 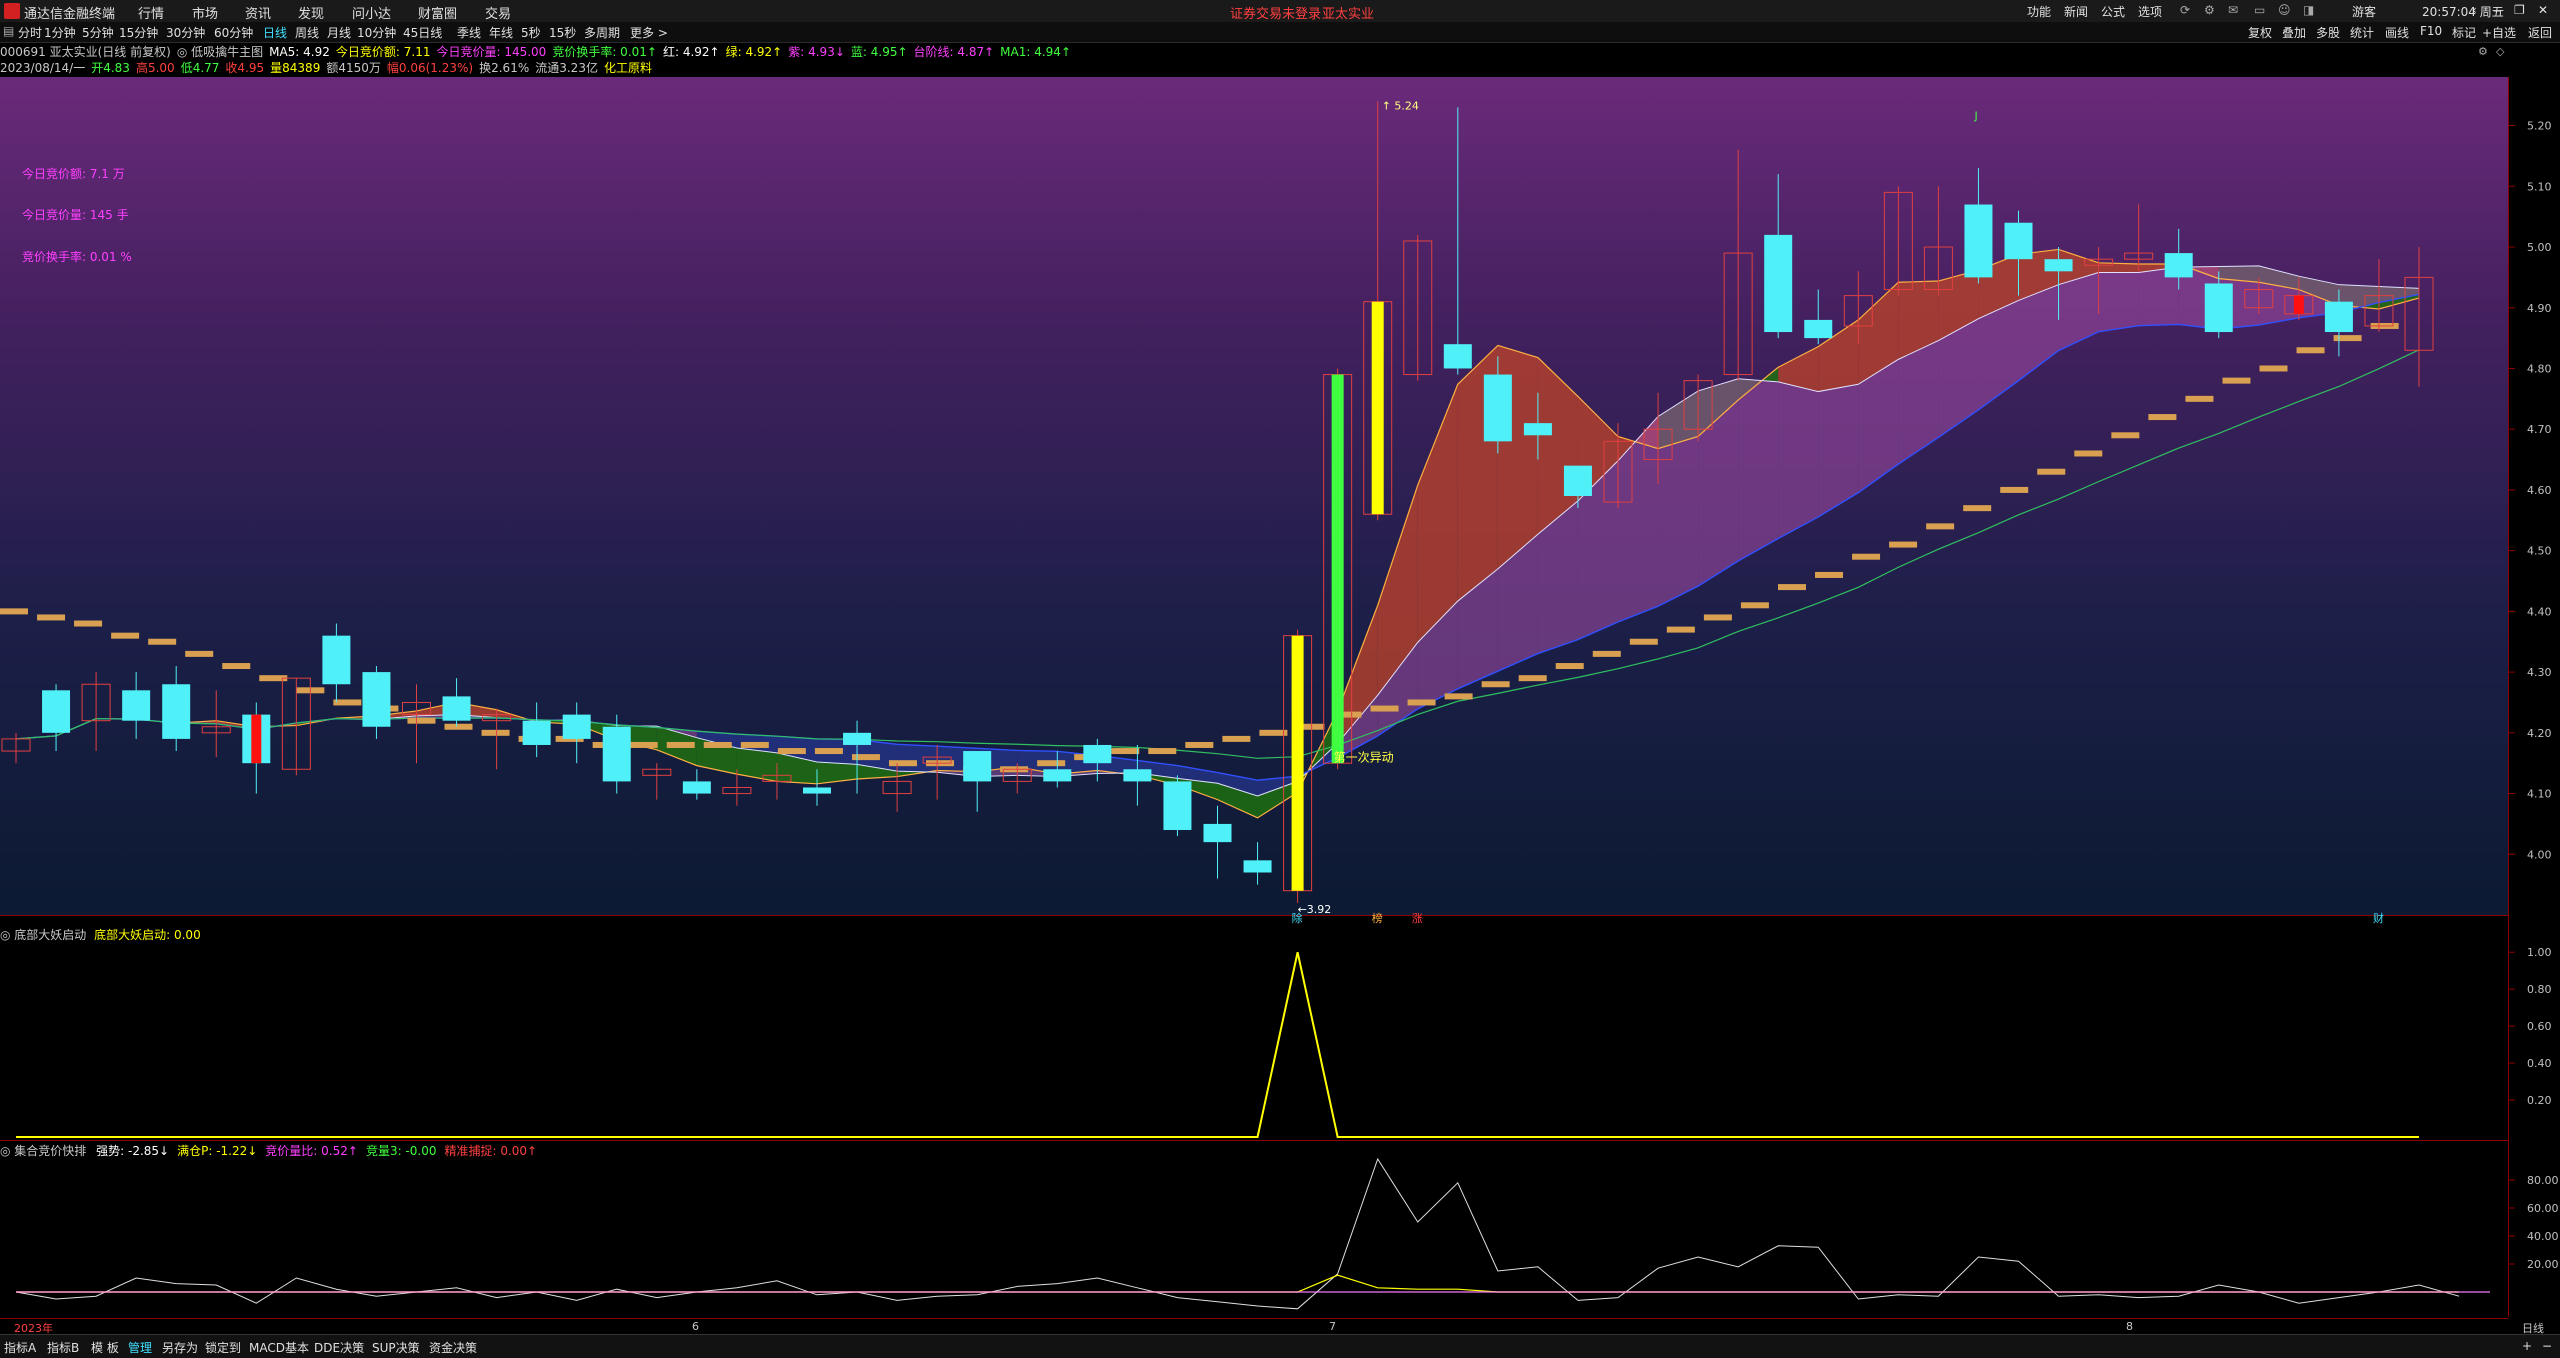 I want to click on menu-wealth: 财富圈, so click(x=437, y=12).